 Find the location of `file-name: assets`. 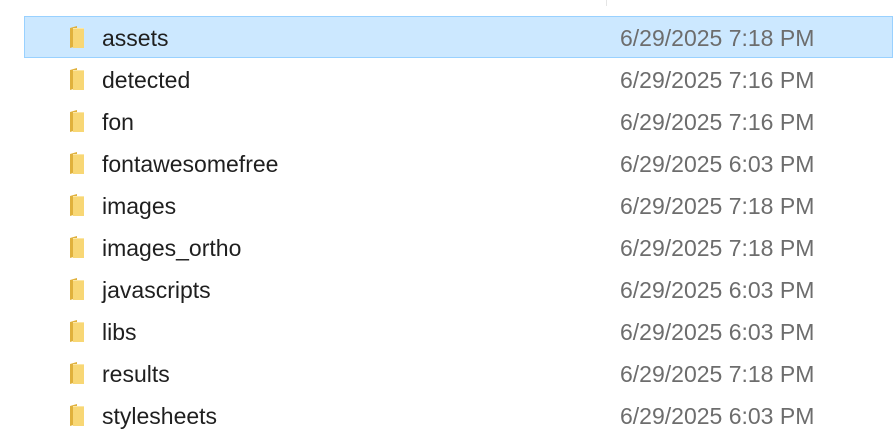

file-name: assets is located at coordinates (135, 38).